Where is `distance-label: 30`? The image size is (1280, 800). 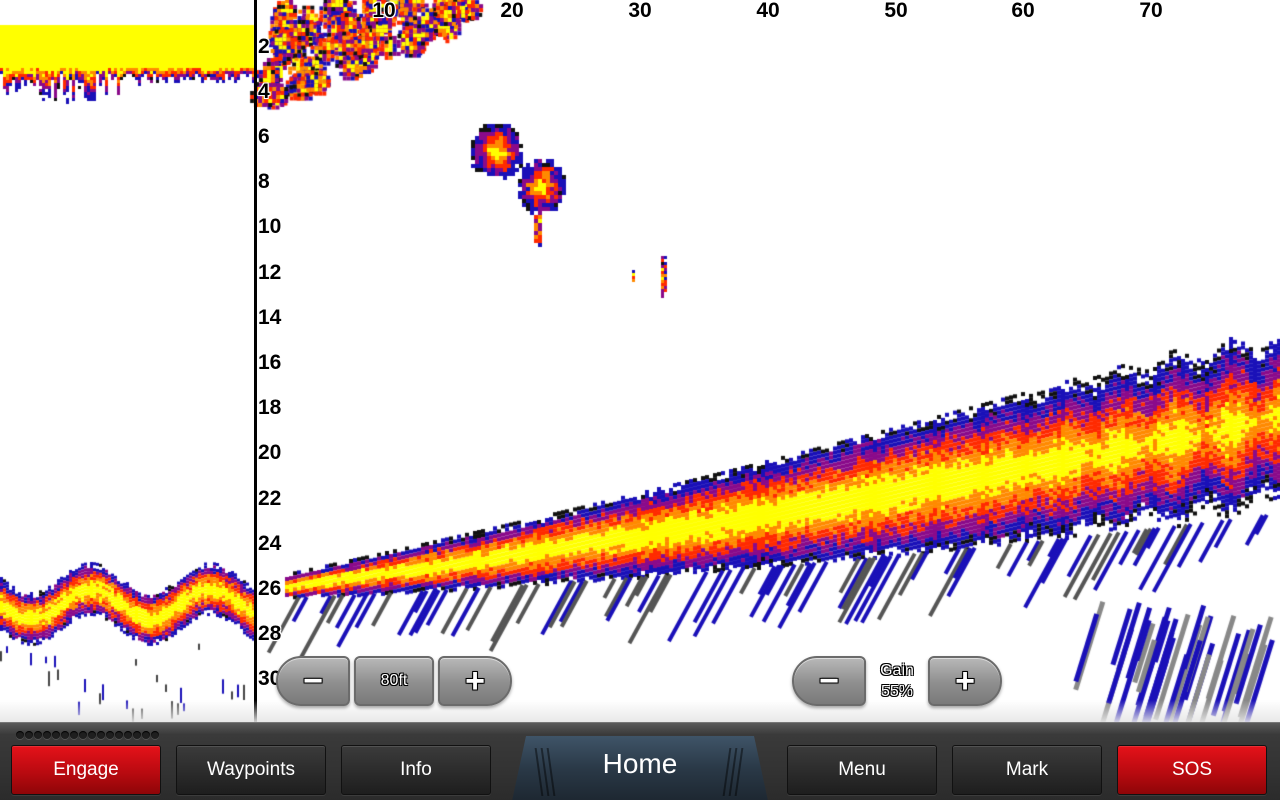 distance-label: 30 is located at coordinates (640, 11).